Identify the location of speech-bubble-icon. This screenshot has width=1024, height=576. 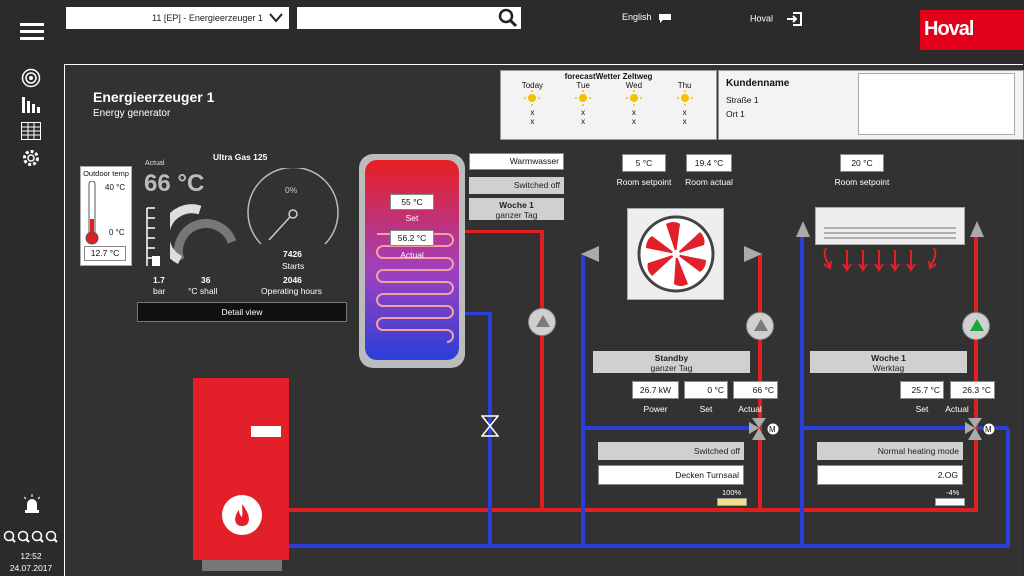
(665, 19).